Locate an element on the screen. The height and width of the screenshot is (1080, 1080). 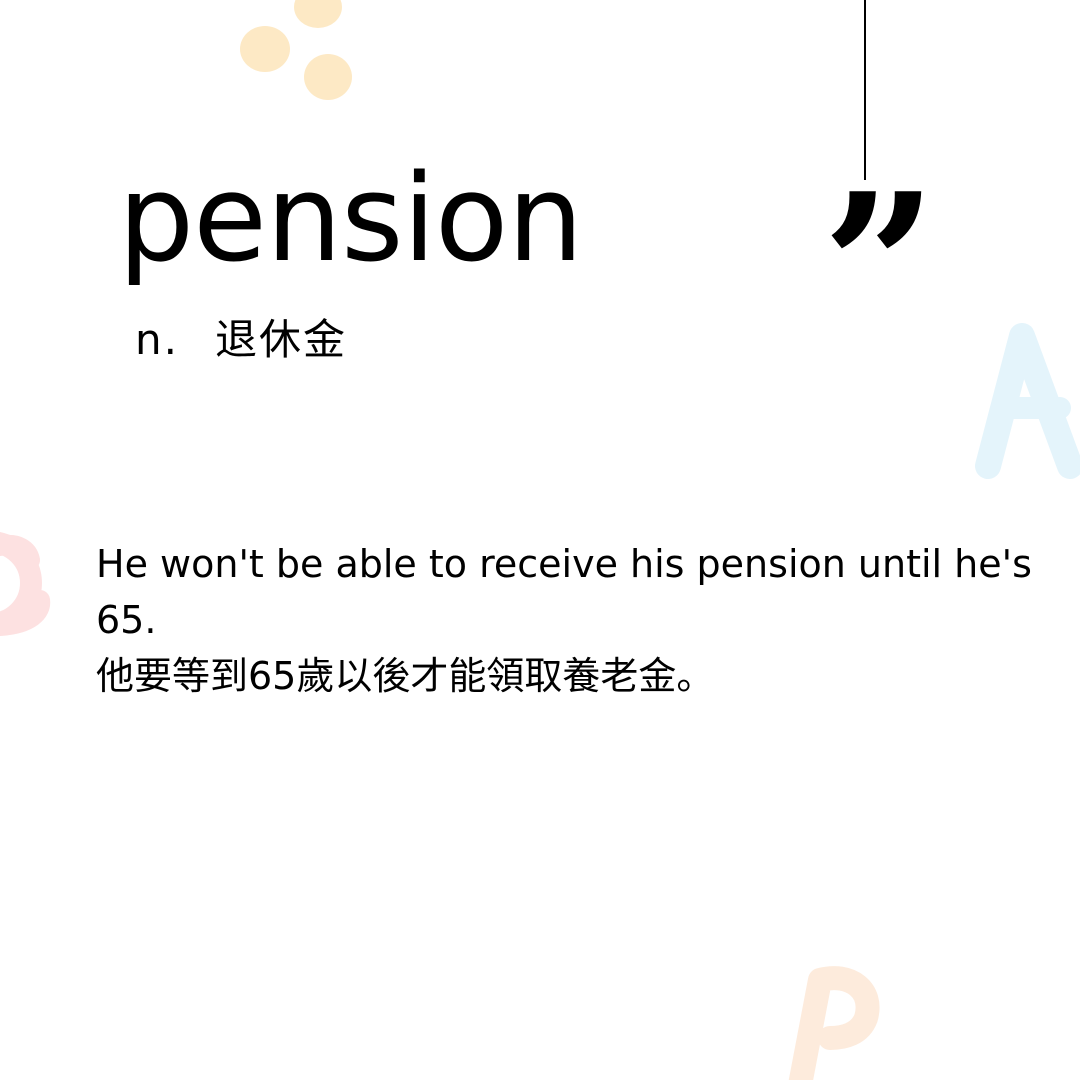
example-chinese: 他要等到65歲以後才能領取養老金。 is located at coordinates (405, 676).